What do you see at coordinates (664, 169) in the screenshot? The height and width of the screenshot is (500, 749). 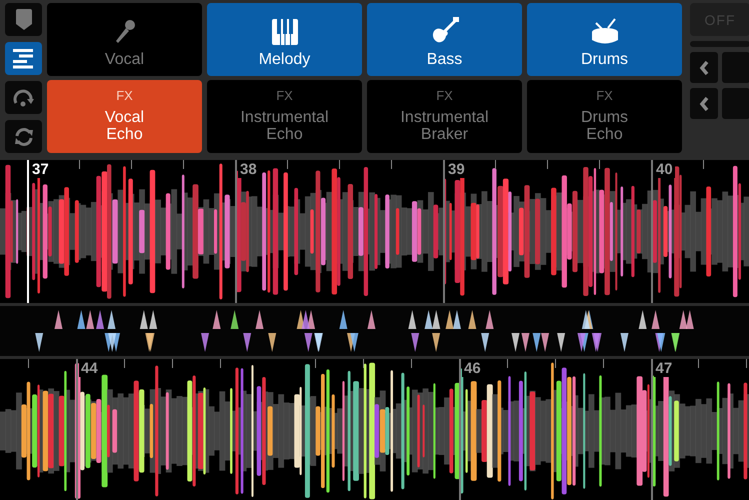 I see `bar-number: 40` at bounding box center [664, 169].